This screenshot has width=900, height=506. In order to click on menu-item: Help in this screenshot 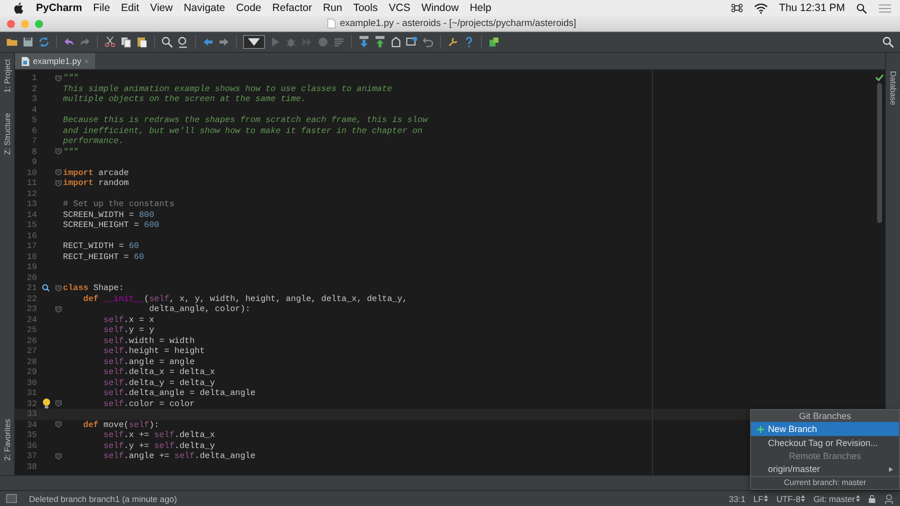, I will do `click(481, 8)`.